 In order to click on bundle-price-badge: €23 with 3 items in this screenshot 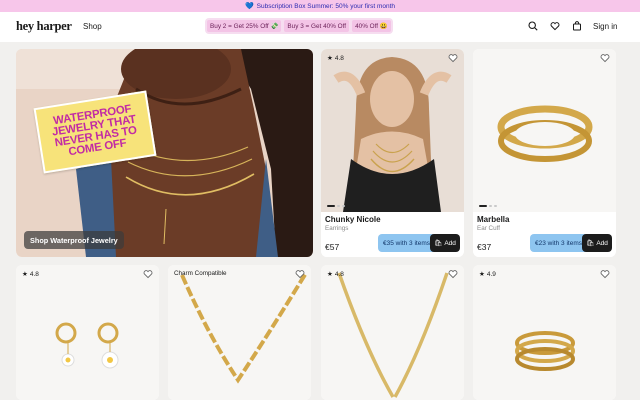, I will do `click(559, 243)`.